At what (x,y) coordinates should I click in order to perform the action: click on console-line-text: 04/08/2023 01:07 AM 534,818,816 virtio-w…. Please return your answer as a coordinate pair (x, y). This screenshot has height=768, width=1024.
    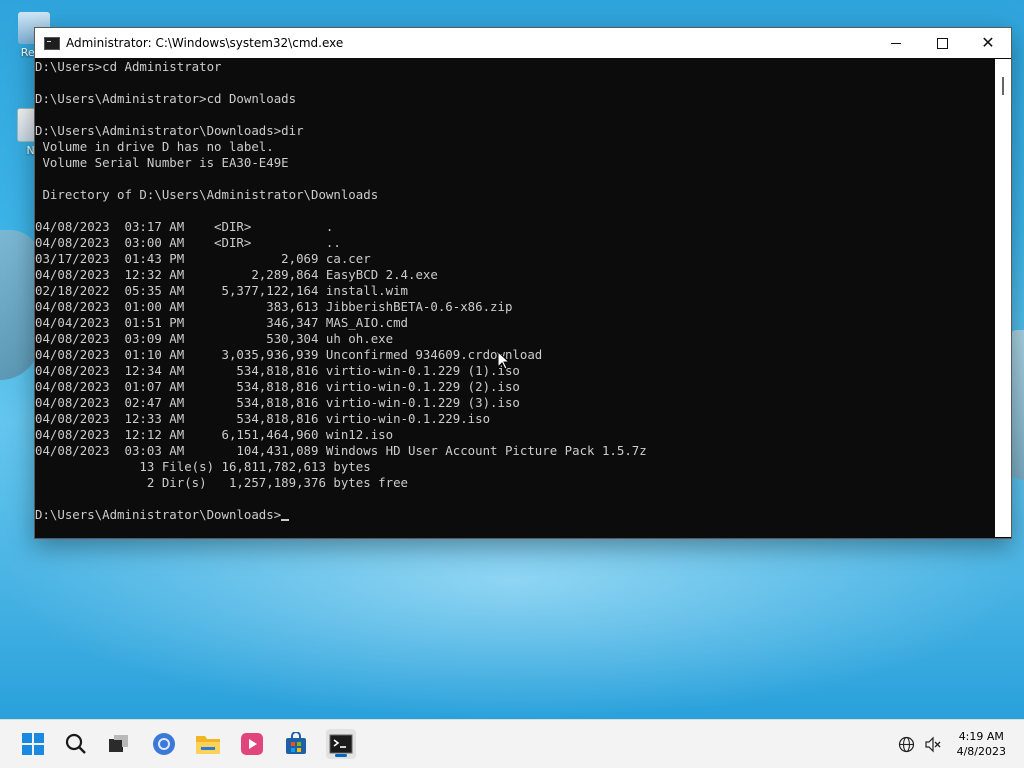
    Looking at the image, I should click on (277, 386).